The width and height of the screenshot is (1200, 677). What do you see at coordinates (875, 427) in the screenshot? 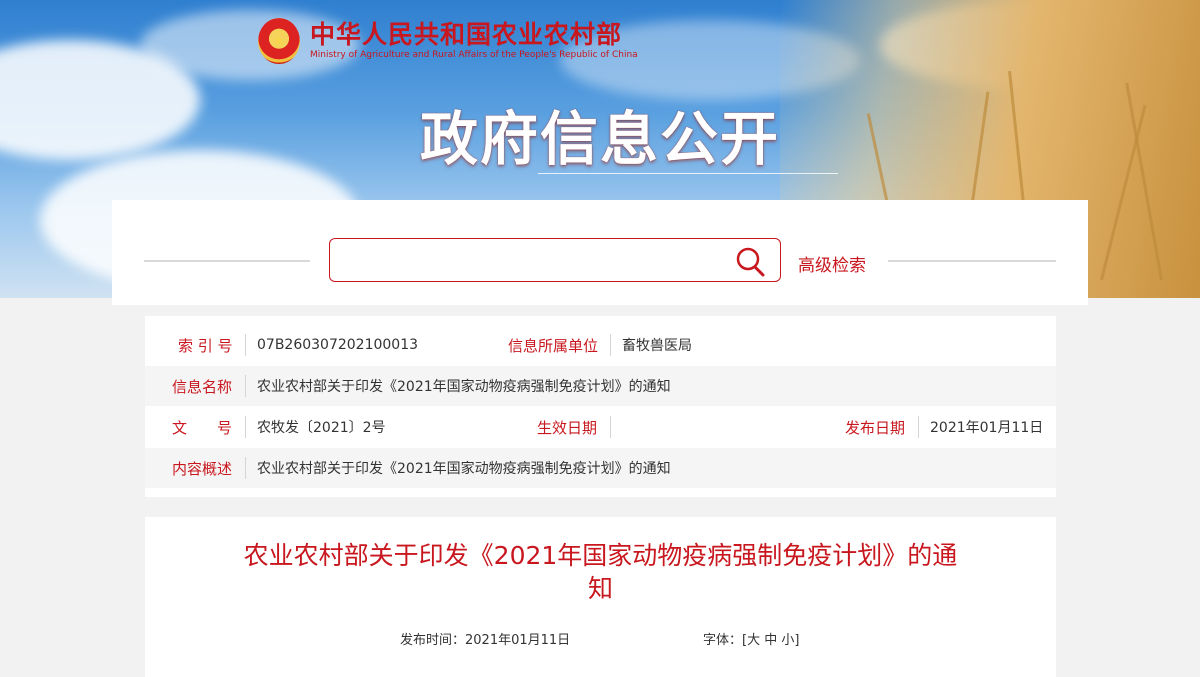
I see `publish-date-label: 发布日期` at bounding box center [875, 427].